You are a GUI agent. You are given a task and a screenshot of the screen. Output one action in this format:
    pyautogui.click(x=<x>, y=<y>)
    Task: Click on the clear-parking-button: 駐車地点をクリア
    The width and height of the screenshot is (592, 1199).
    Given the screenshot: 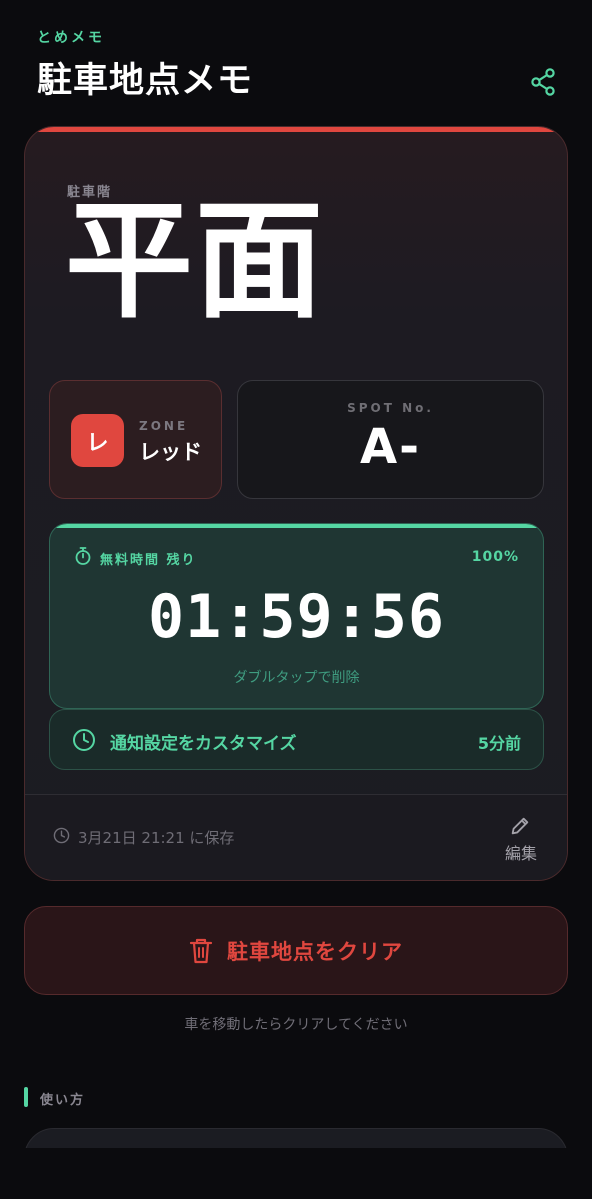 What is the action you would take?
    pyautogui.click(x=296, y=950)
    